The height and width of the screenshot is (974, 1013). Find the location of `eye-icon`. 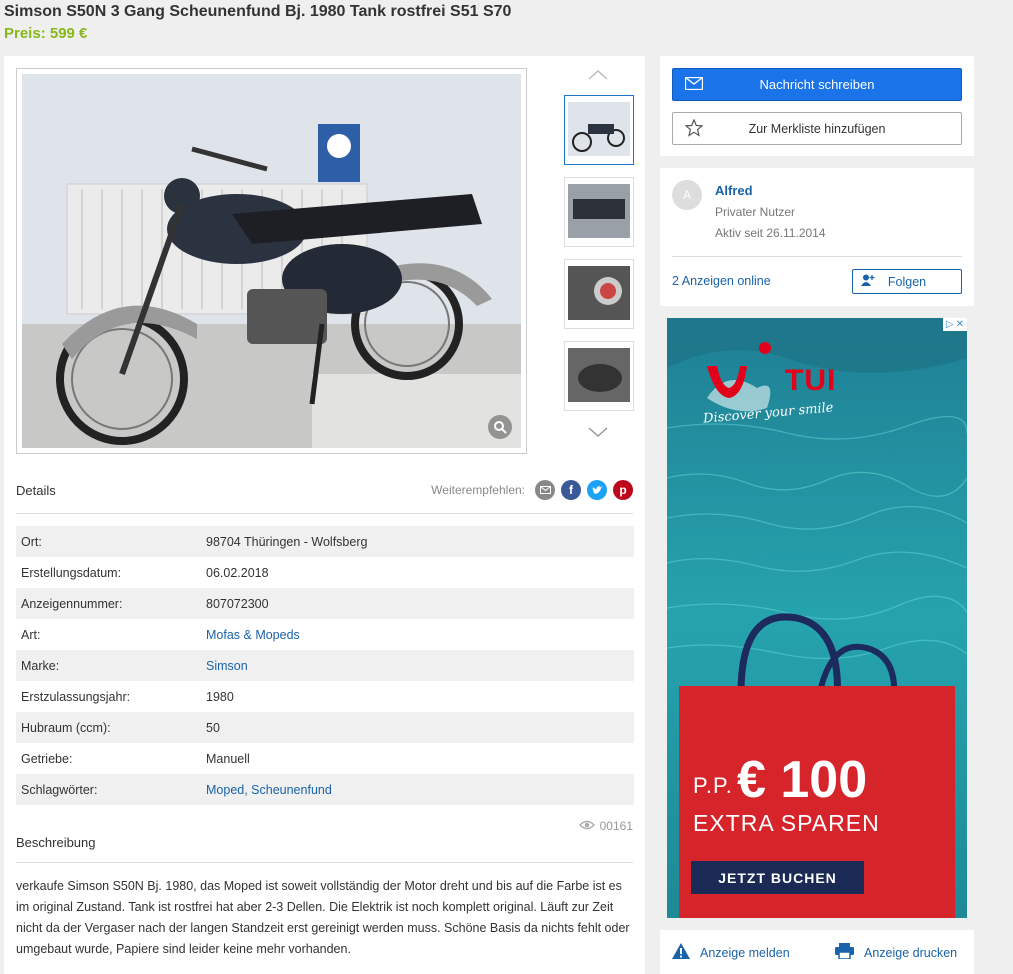

eye-icon is located at coordinates (586, 826).